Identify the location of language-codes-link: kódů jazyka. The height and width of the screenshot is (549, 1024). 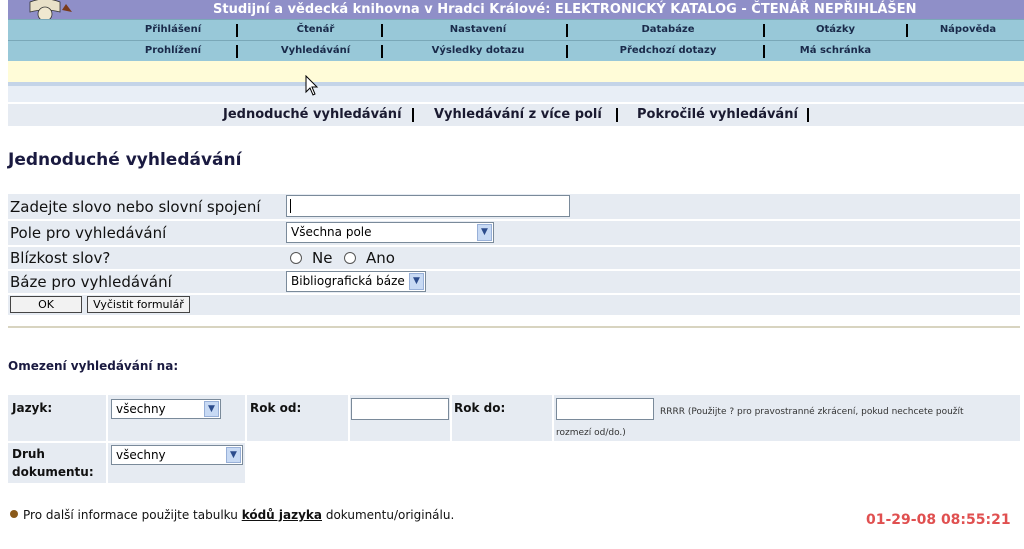
(282, 515).